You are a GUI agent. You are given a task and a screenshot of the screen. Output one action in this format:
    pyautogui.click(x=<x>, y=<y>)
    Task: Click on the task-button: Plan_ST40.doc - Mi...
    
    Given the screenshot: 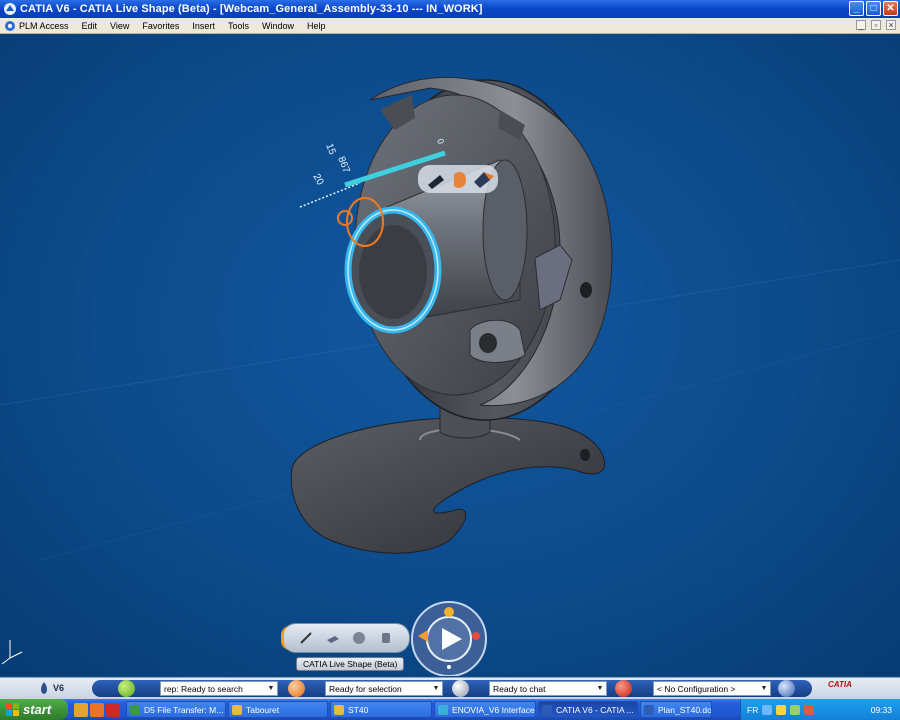 What is the action you would take?
    pyautogui.click(x=676, y=709)
    